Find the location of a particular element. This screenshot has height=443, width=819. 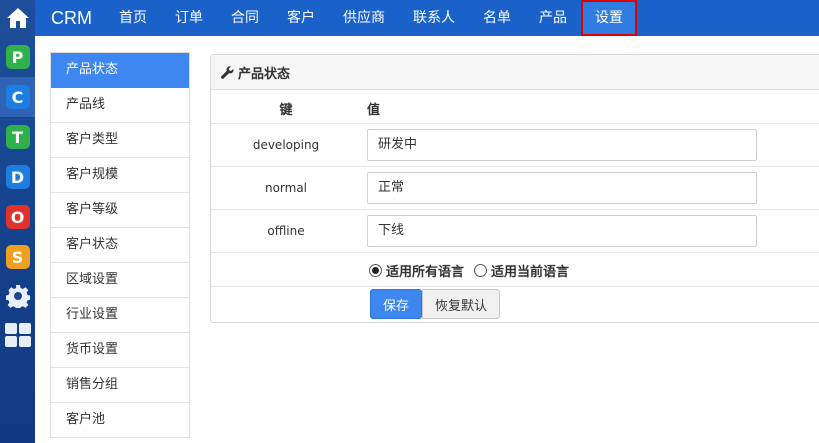

radio-checked-icon is located at coordinates (375, 270).